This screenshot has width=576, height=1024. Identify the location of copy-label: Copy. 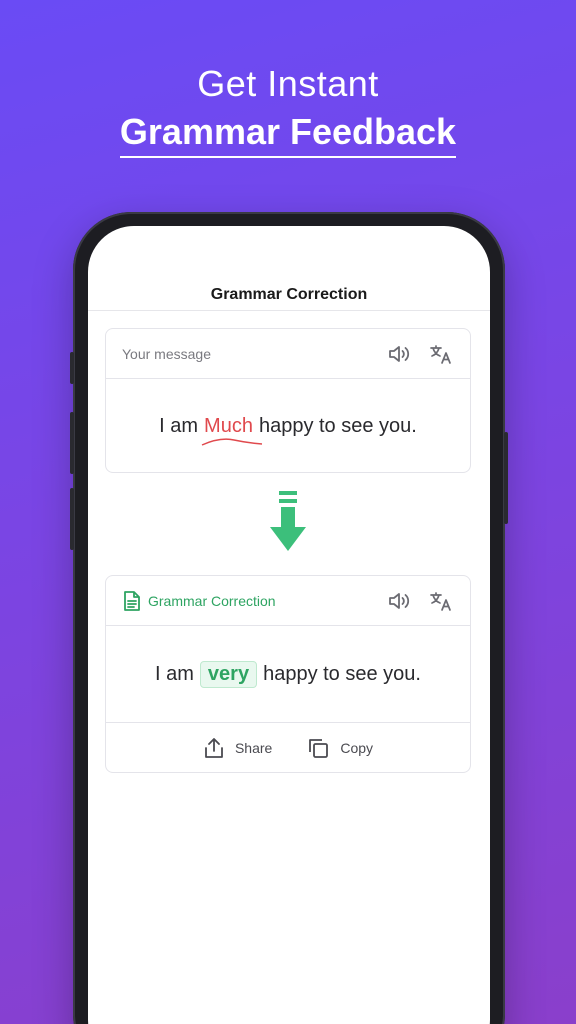
(357, 747).